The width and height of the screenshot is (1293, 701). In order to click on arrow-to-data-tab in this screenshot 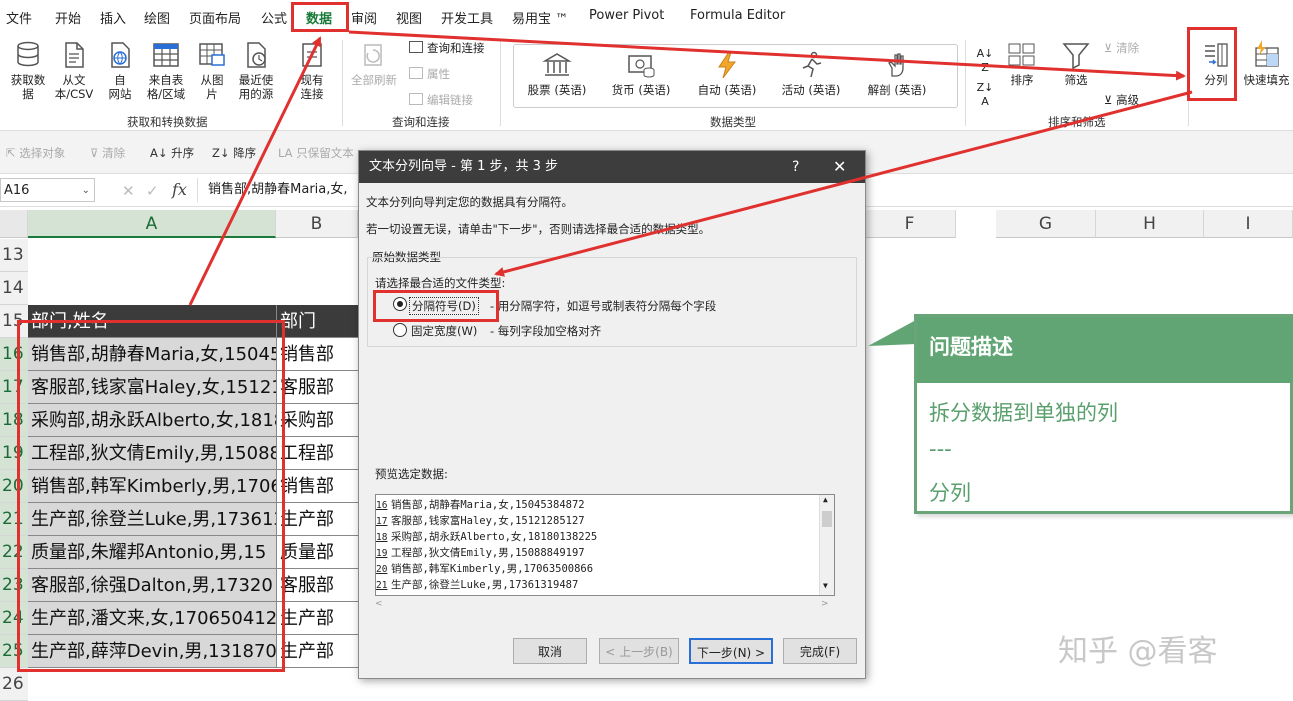, I will do `click(255, 171)`.